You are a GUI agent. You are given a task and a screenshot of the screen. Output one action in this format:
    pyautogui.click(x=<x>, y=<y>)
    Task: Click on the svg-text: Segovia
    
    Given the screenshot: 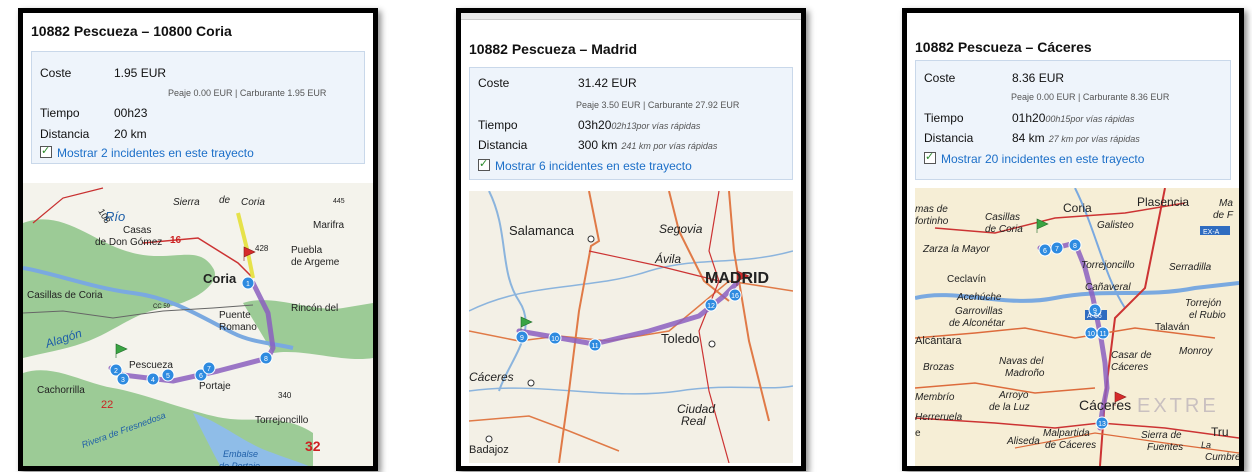 What is the action you would take?
    pyautogui.click(x=681, y=229)
    